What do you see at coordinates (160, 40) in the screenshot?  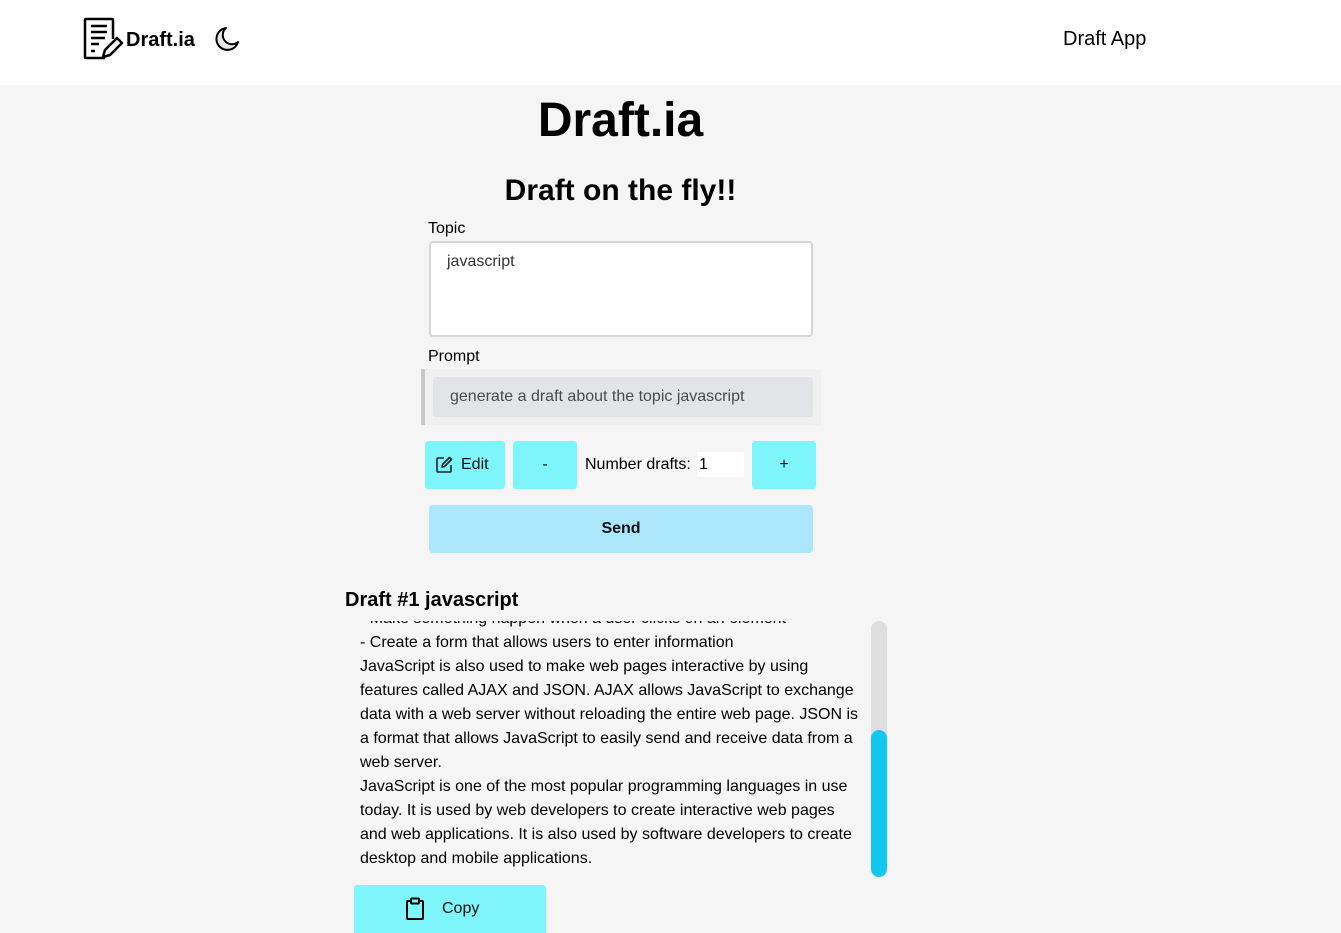 I see `brand-name: Draft.ia` at bounding box center [160, 40].